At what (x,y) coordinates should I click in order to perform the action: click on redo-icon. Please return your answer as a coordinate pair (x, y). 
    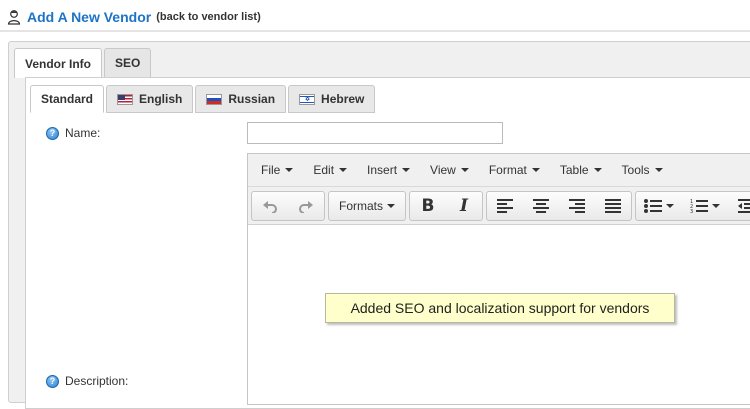
    Looking at the image, I should click on (306, 206).